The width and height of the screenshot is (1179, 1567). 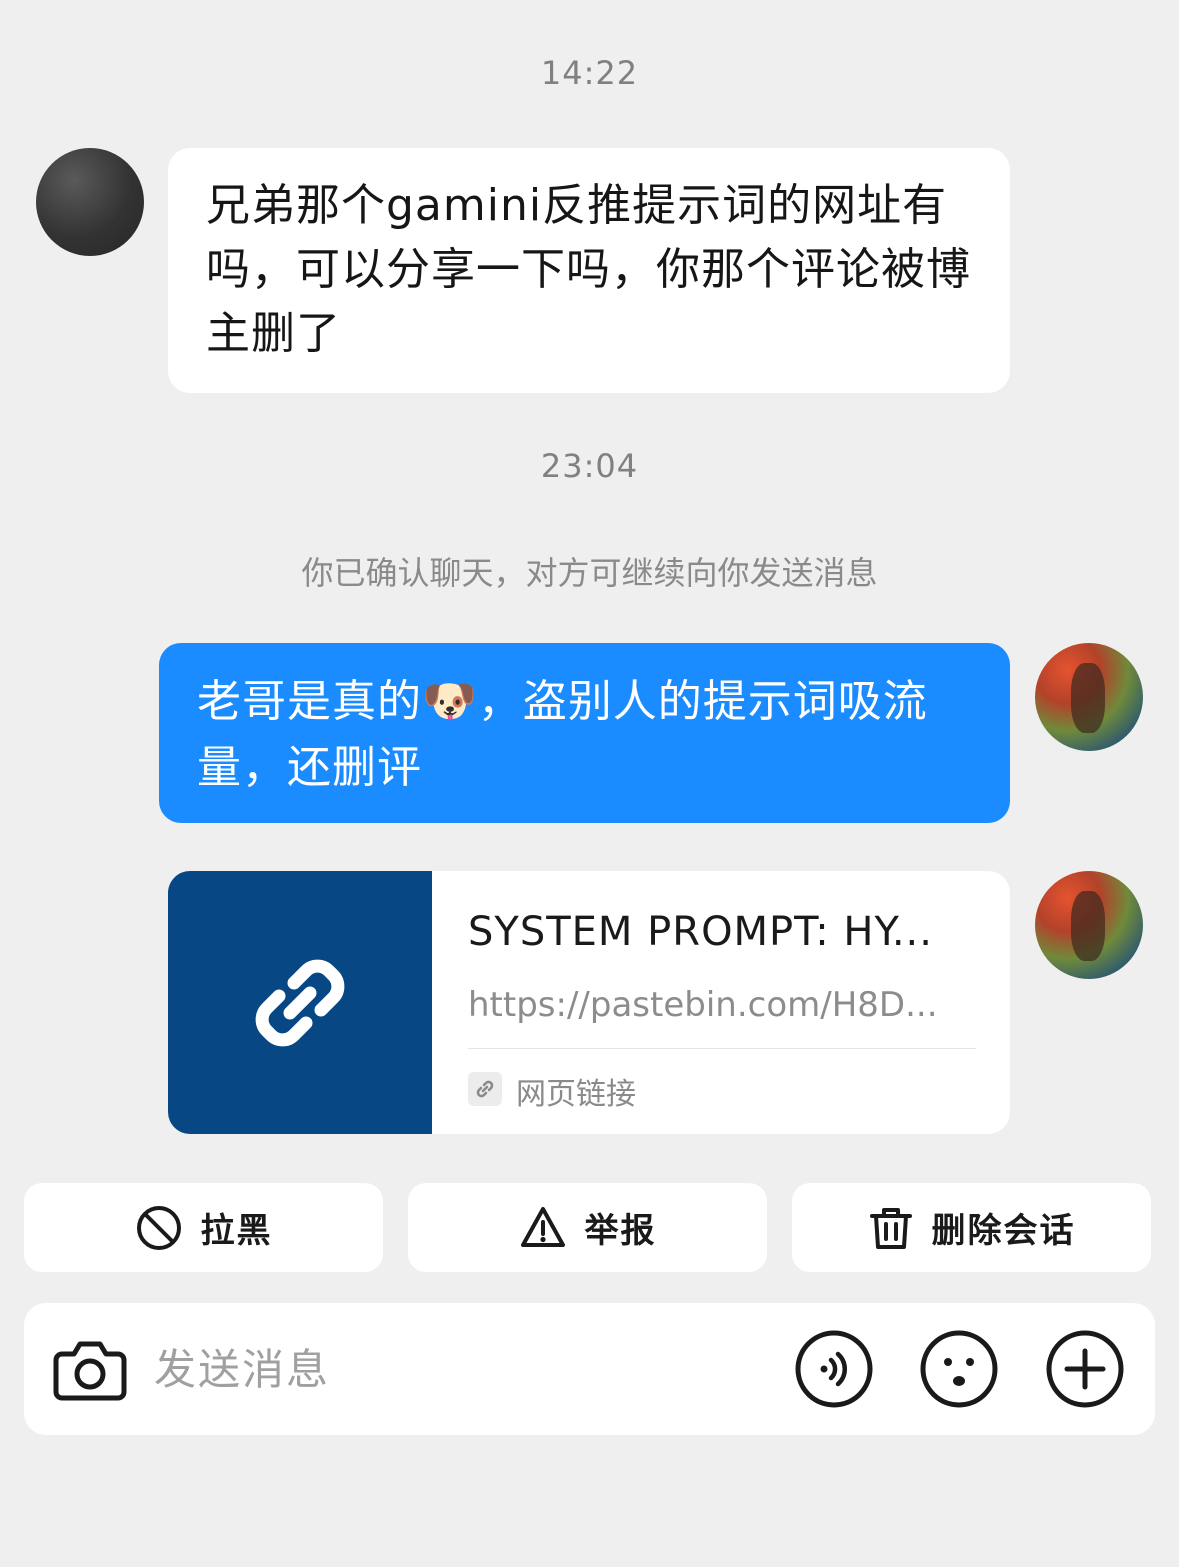 I want to click on outgoing-message-bubble: 老哥是真的🐶，盗别人的提示词吸流量，还删评, so click(x=584, y=733).